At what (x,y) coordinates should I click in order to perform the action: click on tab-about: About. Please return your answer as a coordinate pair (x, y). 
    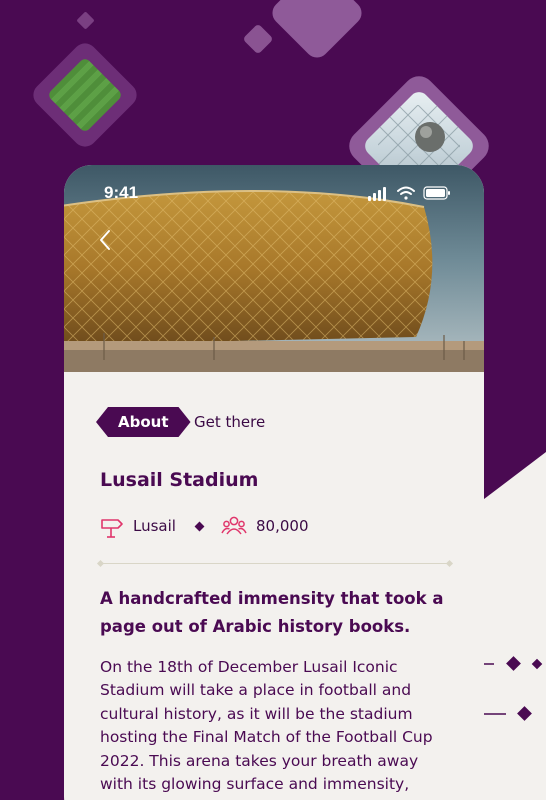
    Looking at the image, I should click on (143, 422).